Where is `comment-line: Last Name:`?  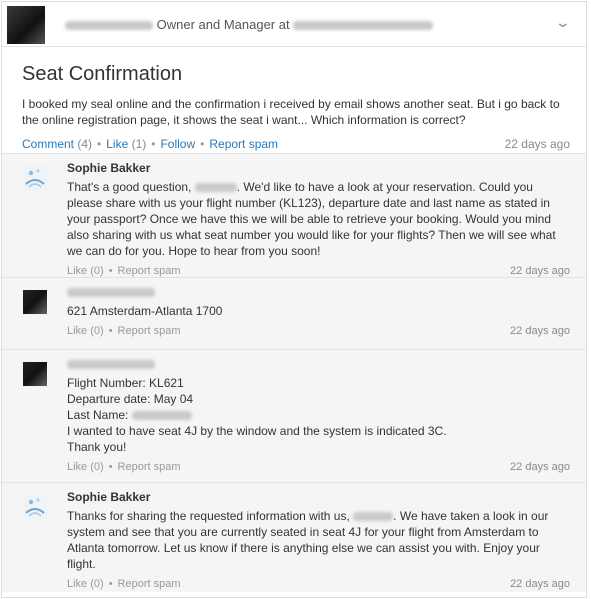 comment-line: Last Name: is located at coordinates (318, 415).